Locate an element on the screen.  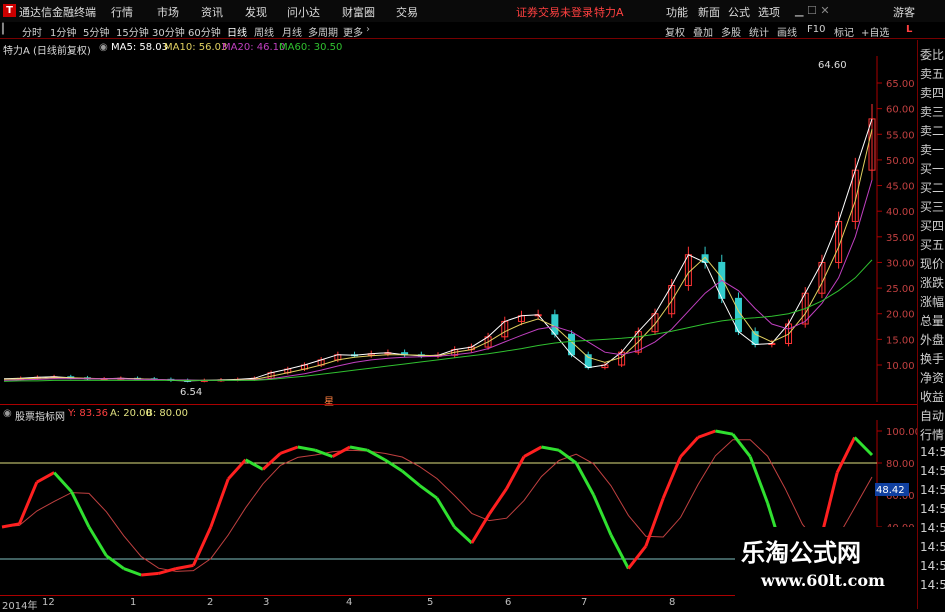
sub-legend-icon: ◉ is located at coordinates (7, 413).